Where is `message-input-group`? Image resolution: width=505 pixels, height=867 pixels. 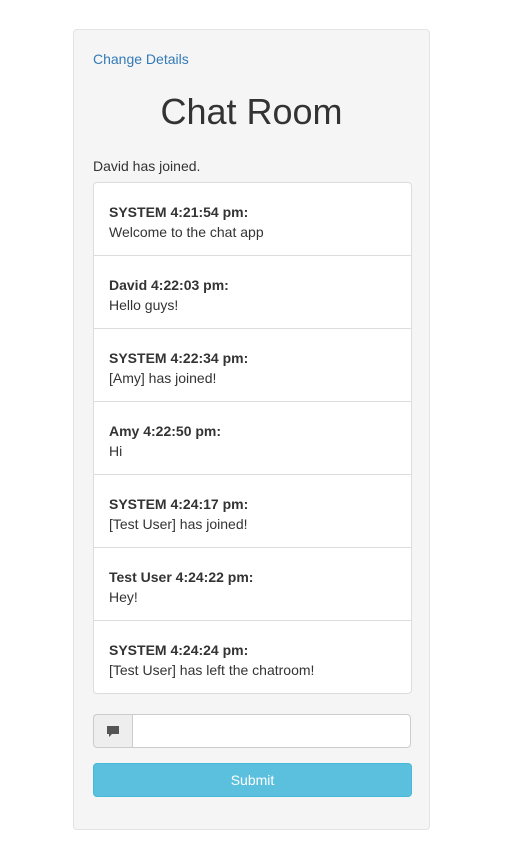
message-input-group is located at coordinates (252, 731).